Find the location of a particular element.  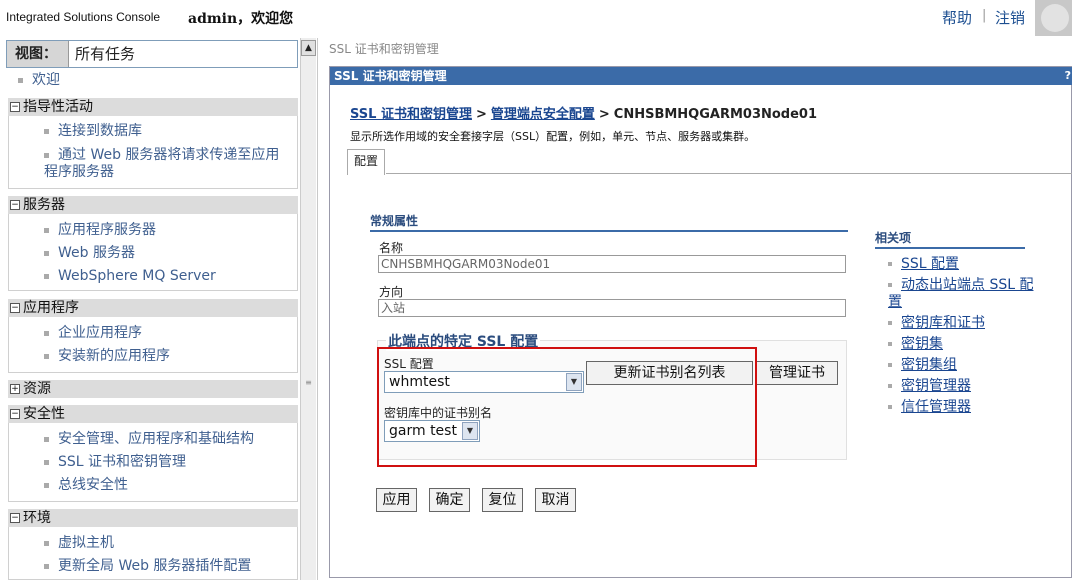

welcome-text: admin，欢迎您 is located at coordinates (241, 19).